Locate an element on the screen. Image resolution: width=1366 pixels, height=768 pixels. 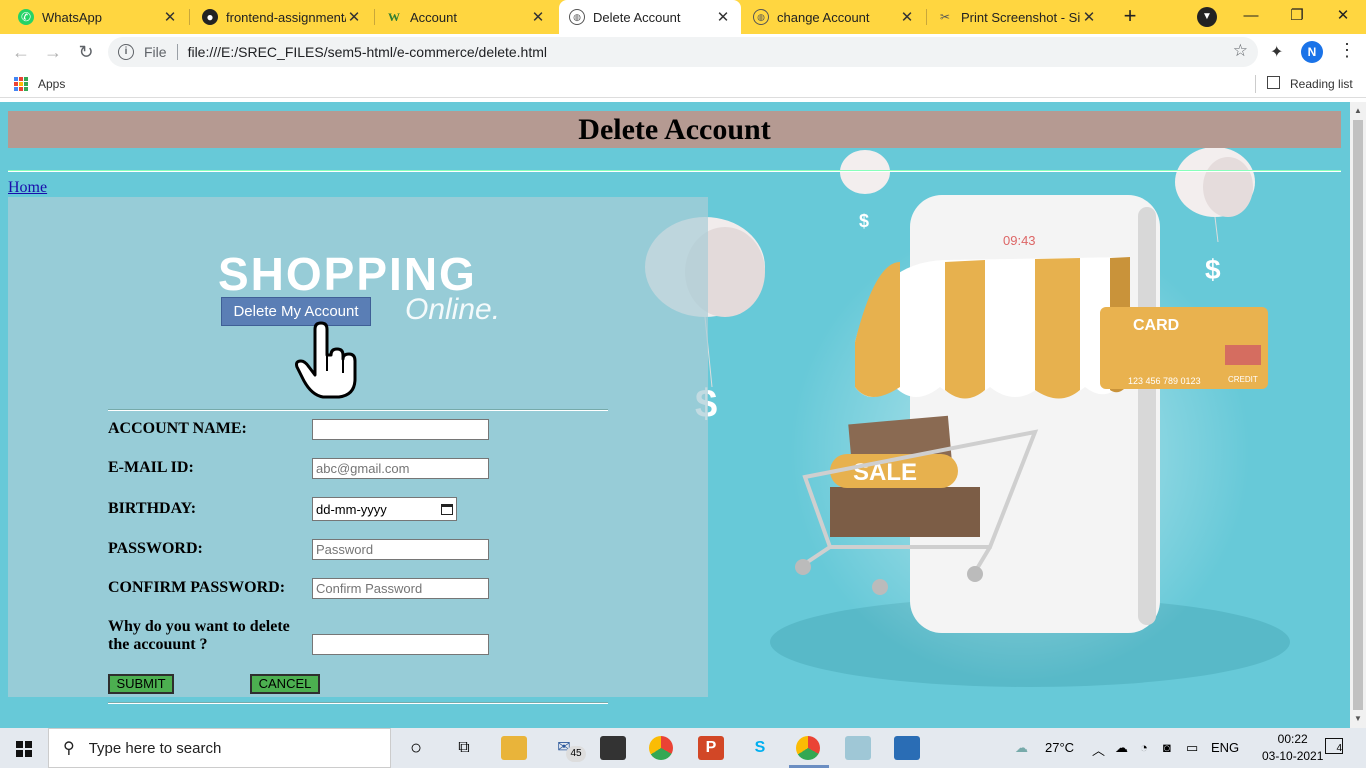
phone-time: 09:43 is located at coordinates (1019, 240).